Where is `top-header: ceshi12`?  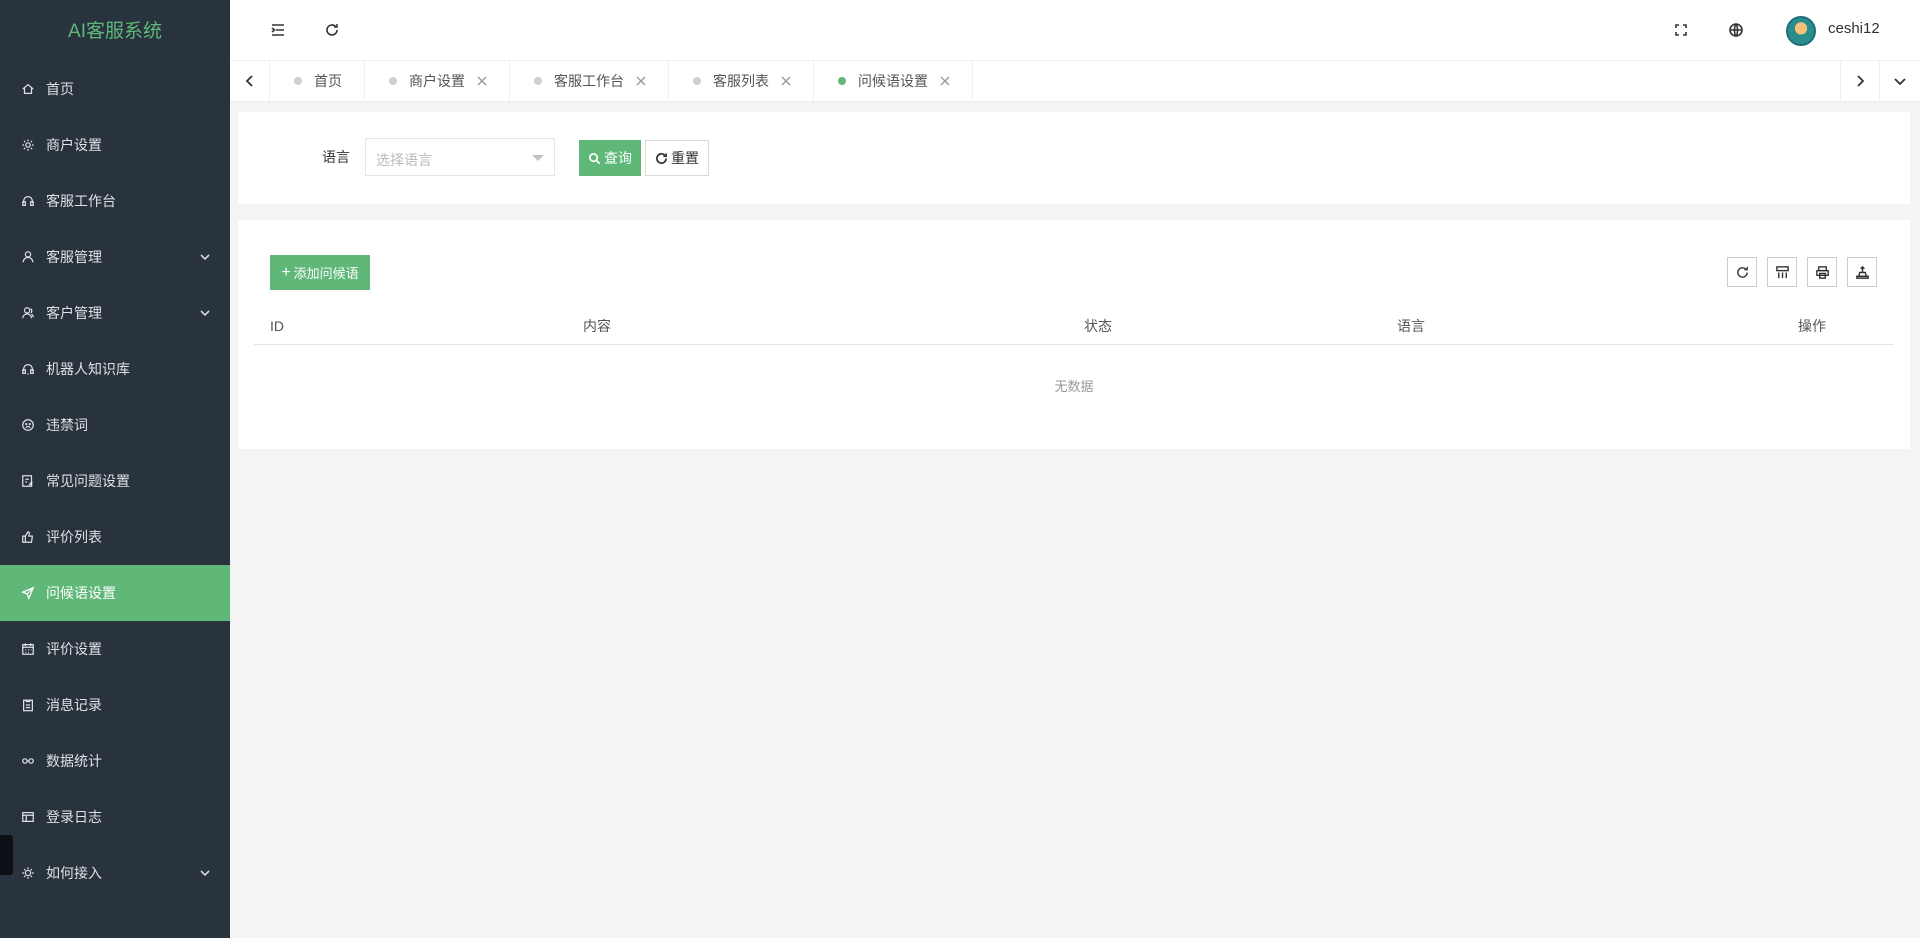
top-header: ceshi12 is located at coordinates (1075, 30).